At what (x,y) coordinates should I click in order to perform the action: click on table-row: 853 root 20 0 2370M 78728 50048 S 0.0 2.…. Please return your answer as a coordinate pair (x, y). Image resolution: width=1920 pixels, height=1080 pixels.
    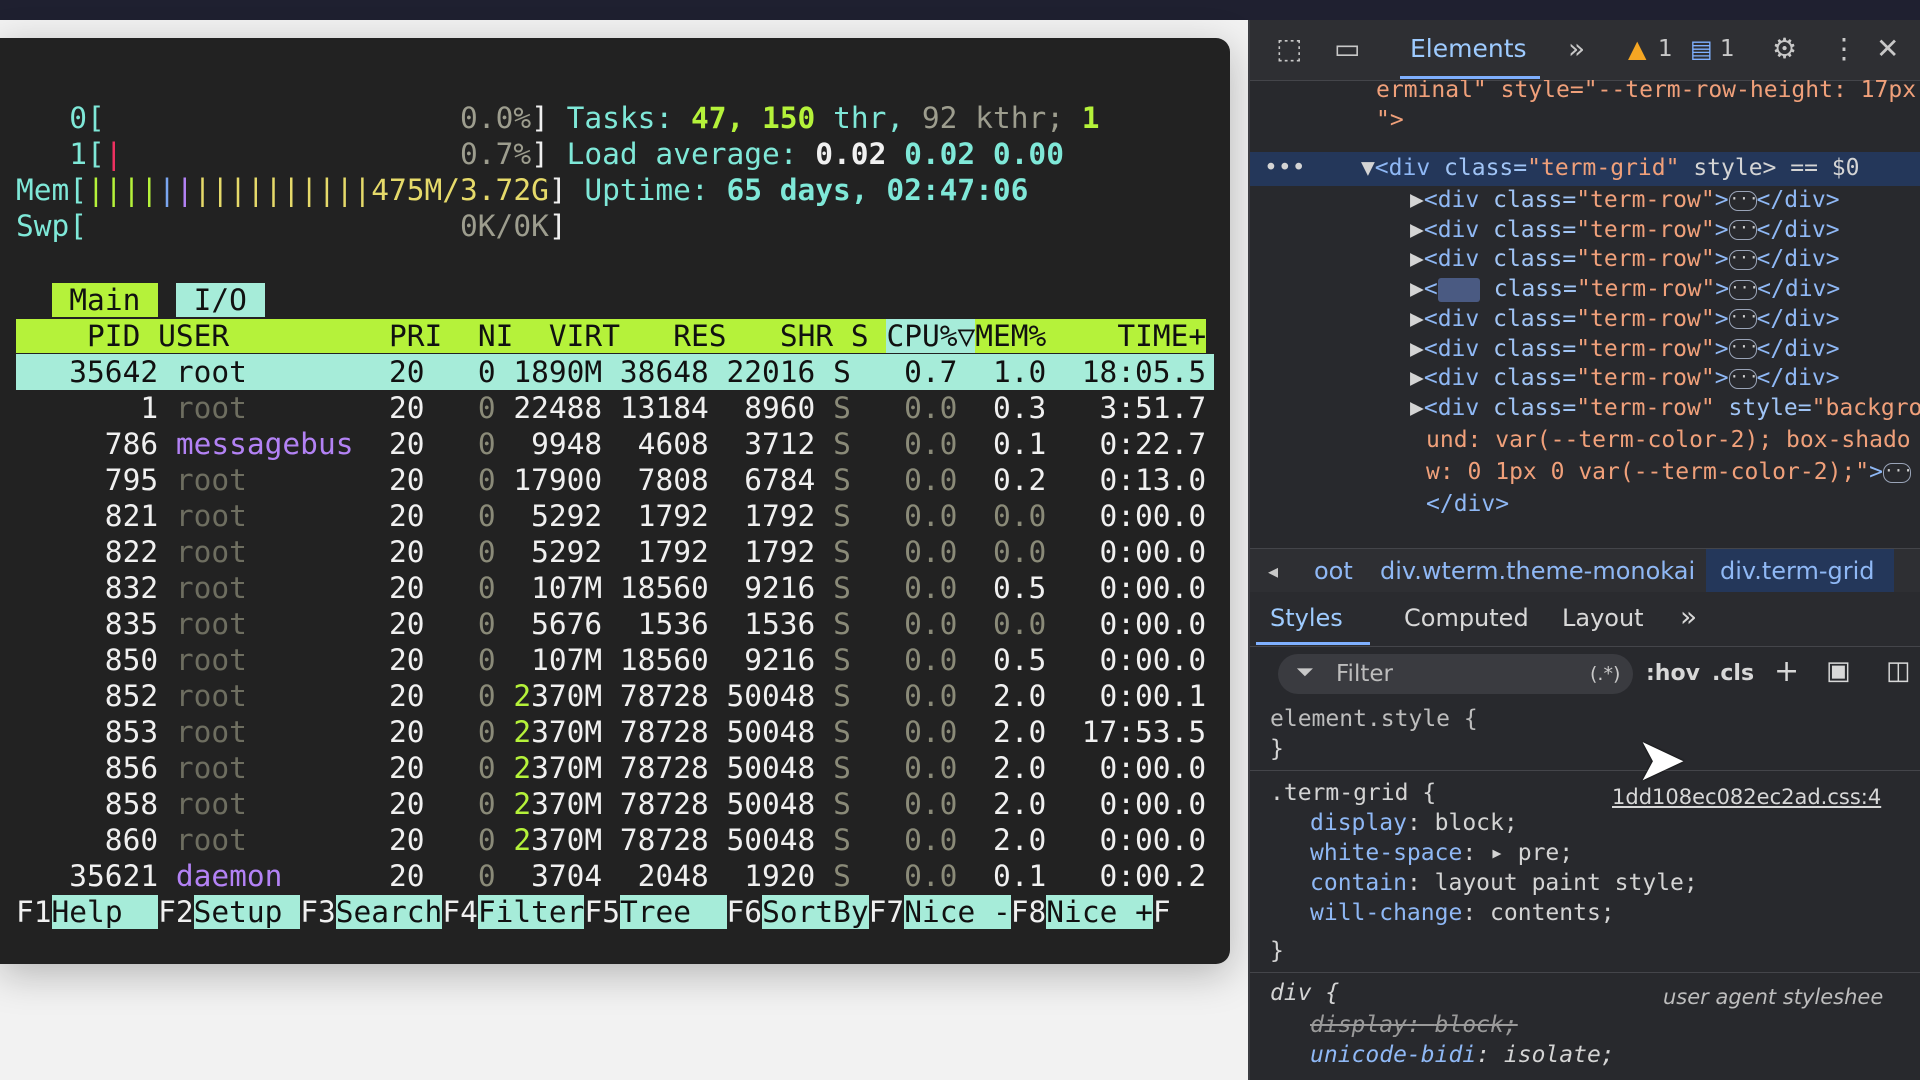
    Looking at the image, I should click on (611, 732).